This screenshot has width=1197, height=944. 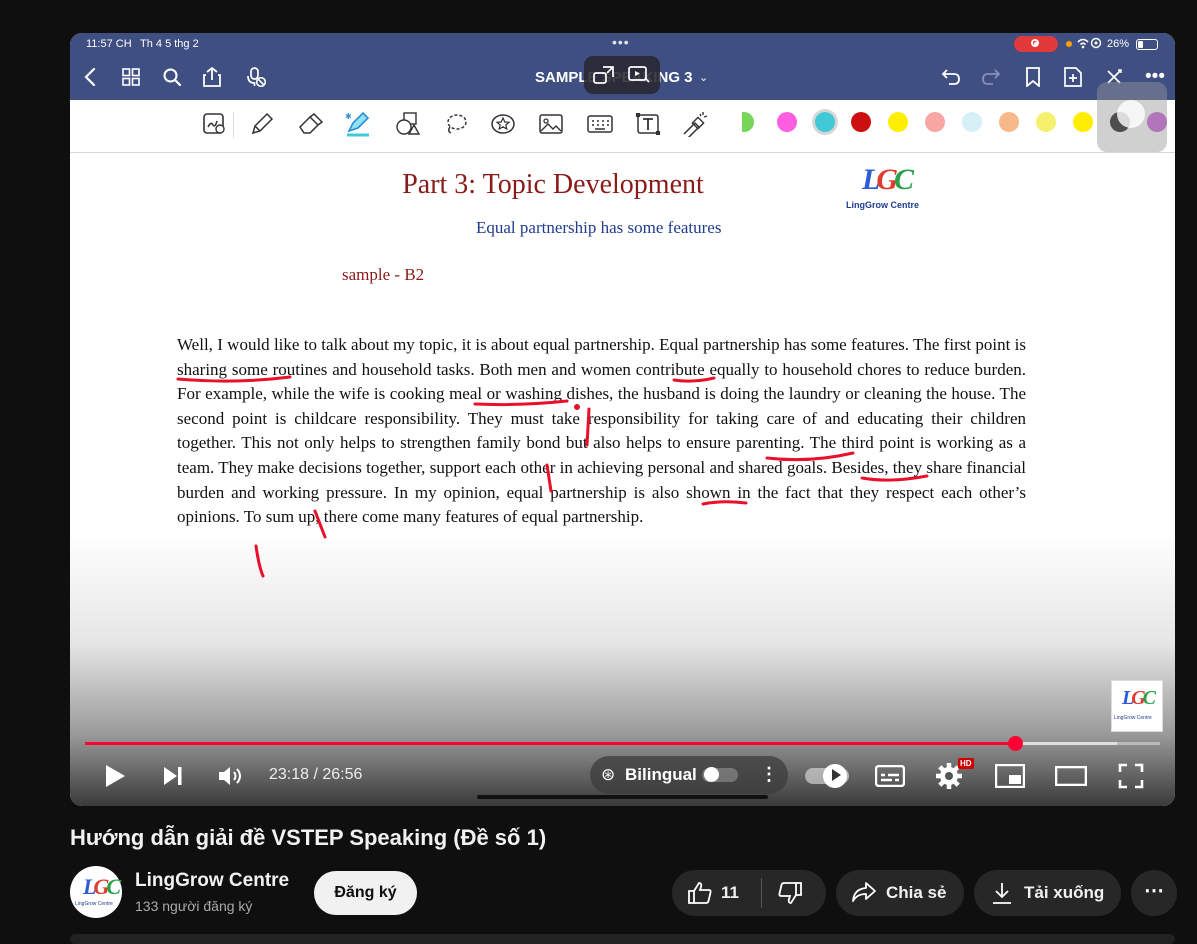 I want to click on next-button, so click(x=173, y=776).